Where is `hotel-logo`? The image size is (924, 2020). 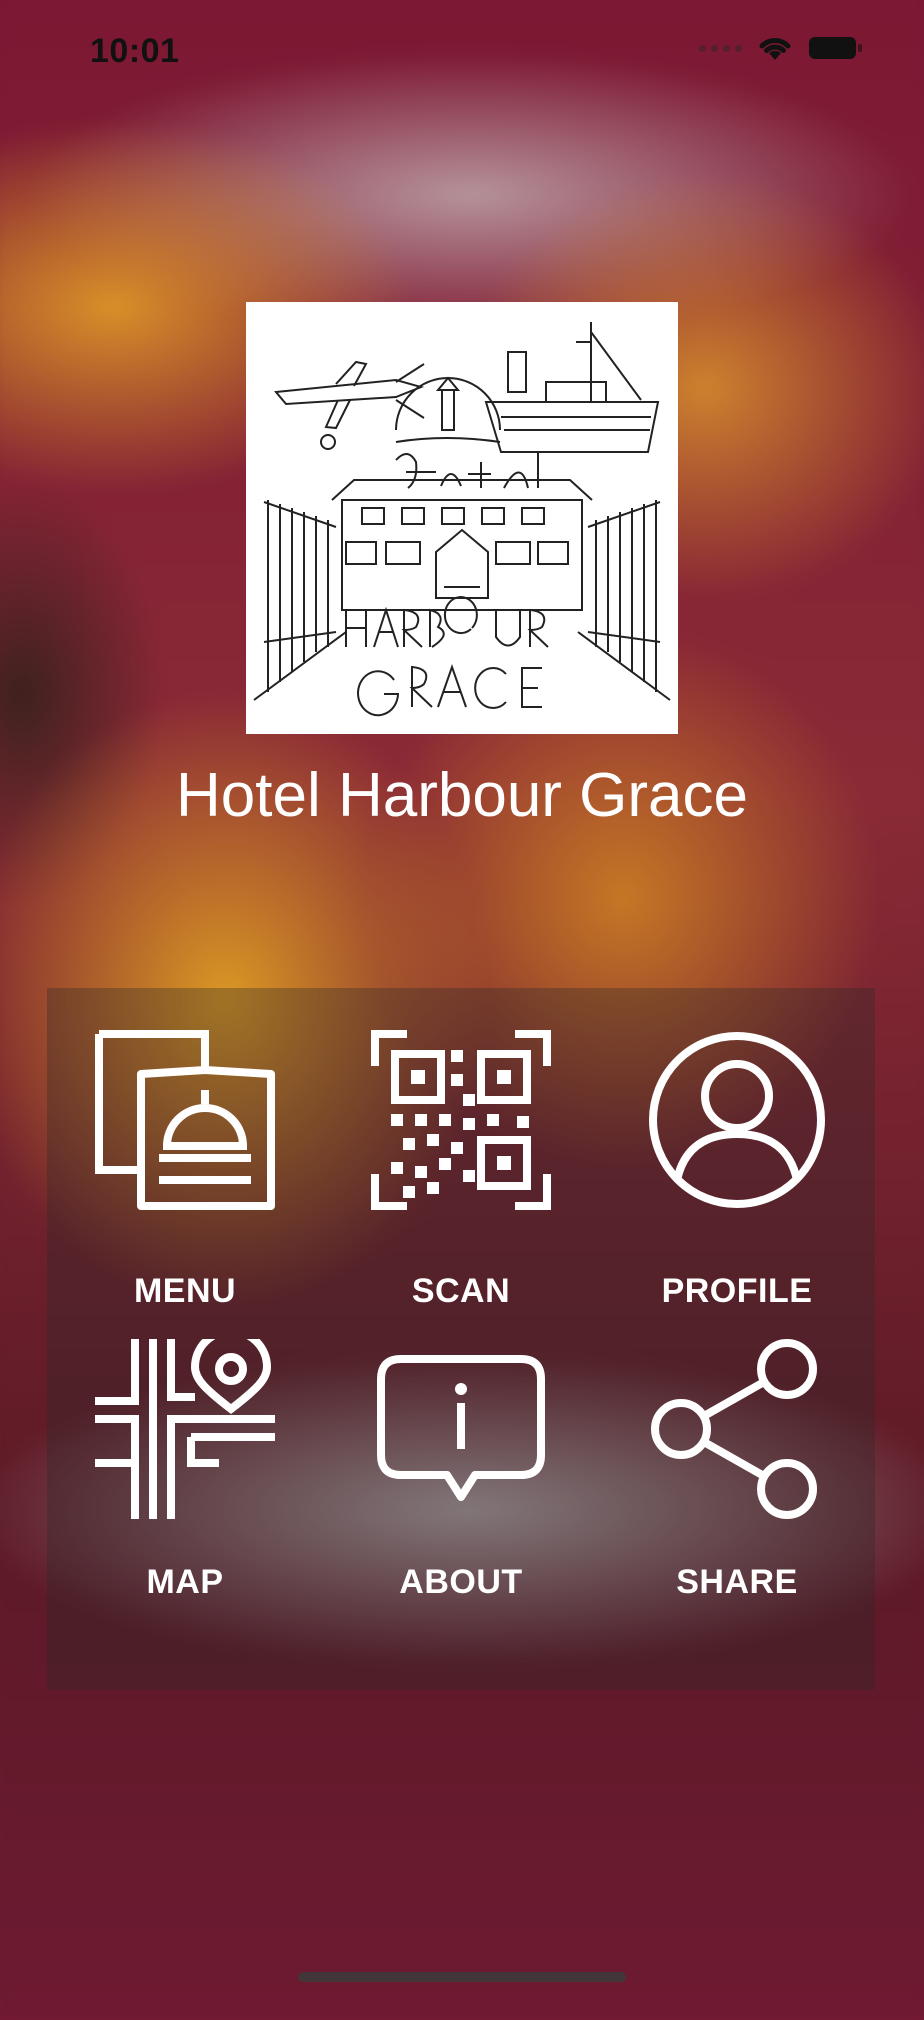
hotel-logo is located at coordinates (462, 518).